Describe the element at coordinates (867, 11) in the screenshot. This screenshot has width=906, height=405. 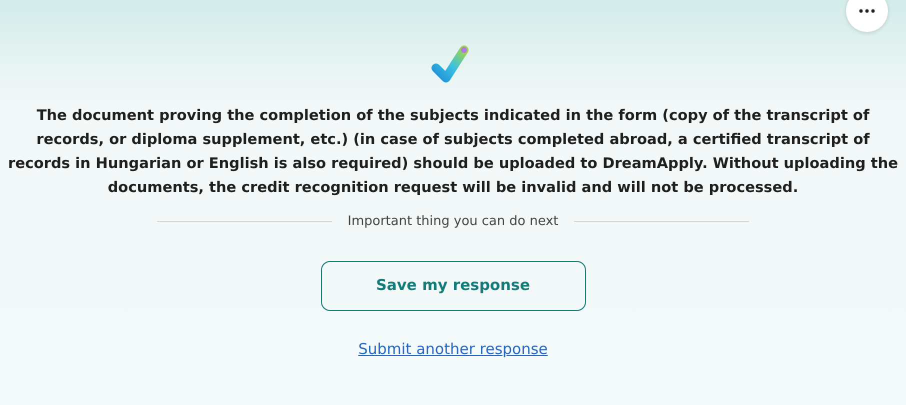
I see `more-icon` at that location.